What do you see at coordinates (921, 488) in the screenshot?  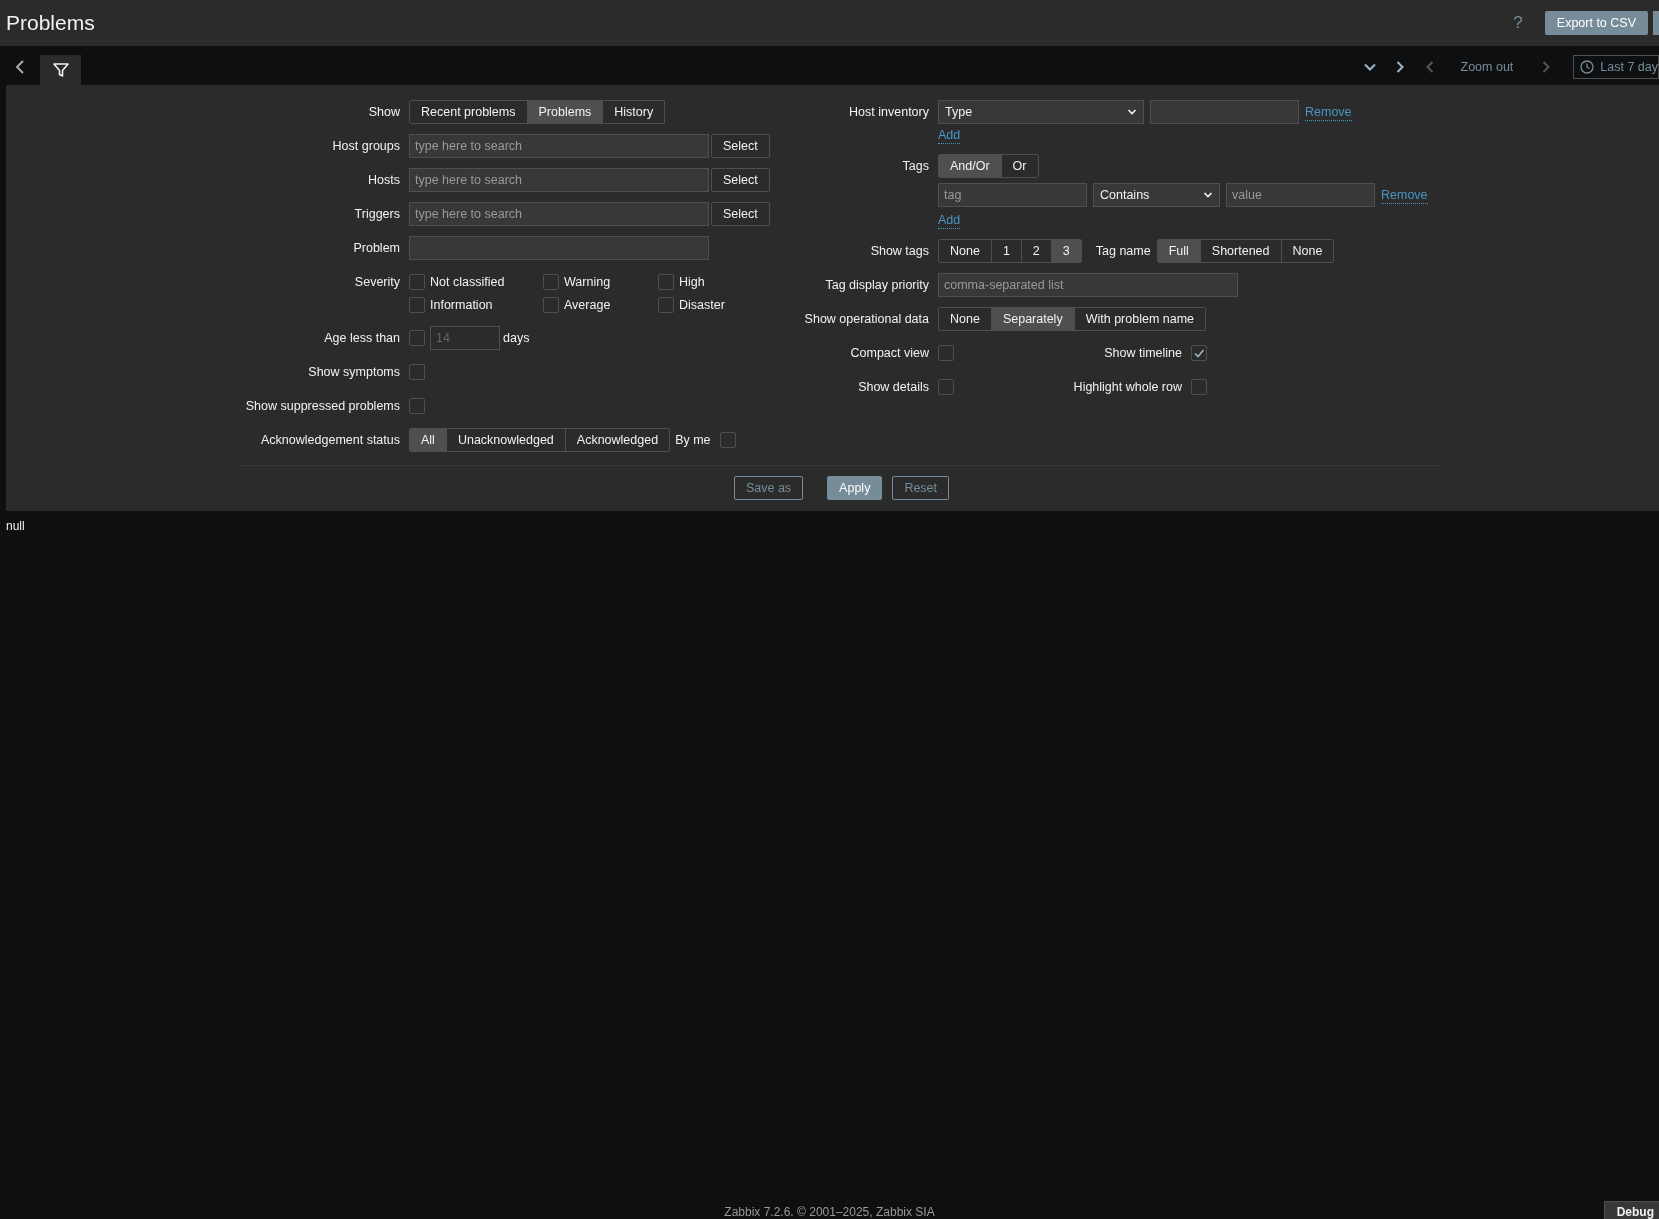 I see `form-button: Reset` at bounding box center [921, 488].